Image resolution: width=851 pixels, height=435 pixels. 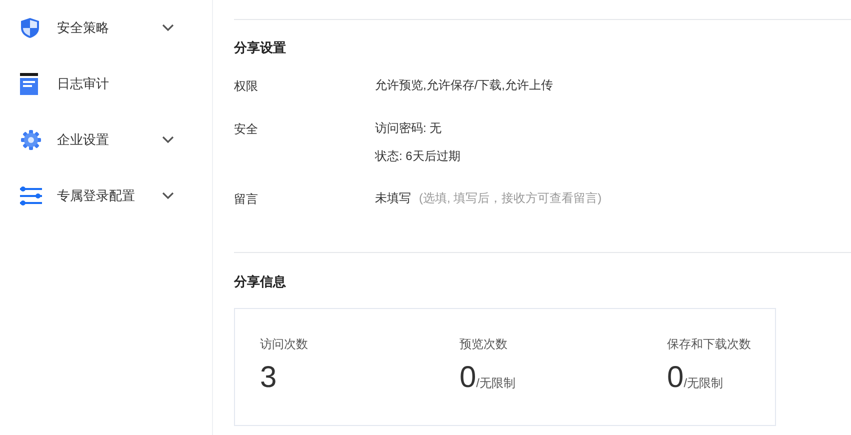 I want to click on document-icon, so click(x=29, y=84).